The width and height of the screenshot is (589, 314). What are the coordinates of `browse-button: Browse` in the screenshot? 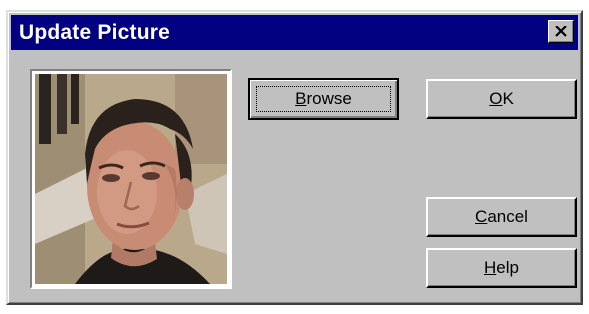 It's located at (323, 99).